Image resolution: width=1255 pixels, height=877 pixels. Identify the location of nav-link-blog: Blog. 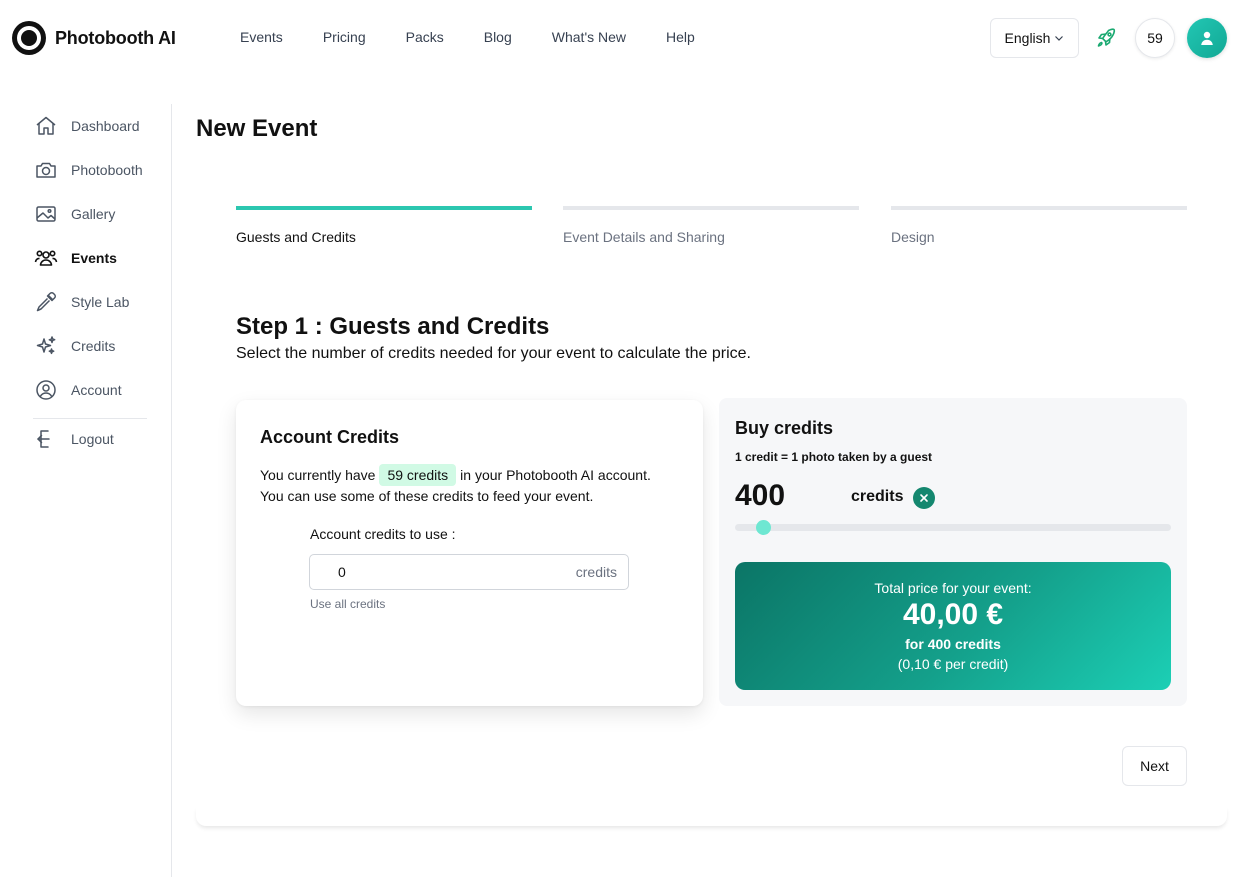
(498, 37).